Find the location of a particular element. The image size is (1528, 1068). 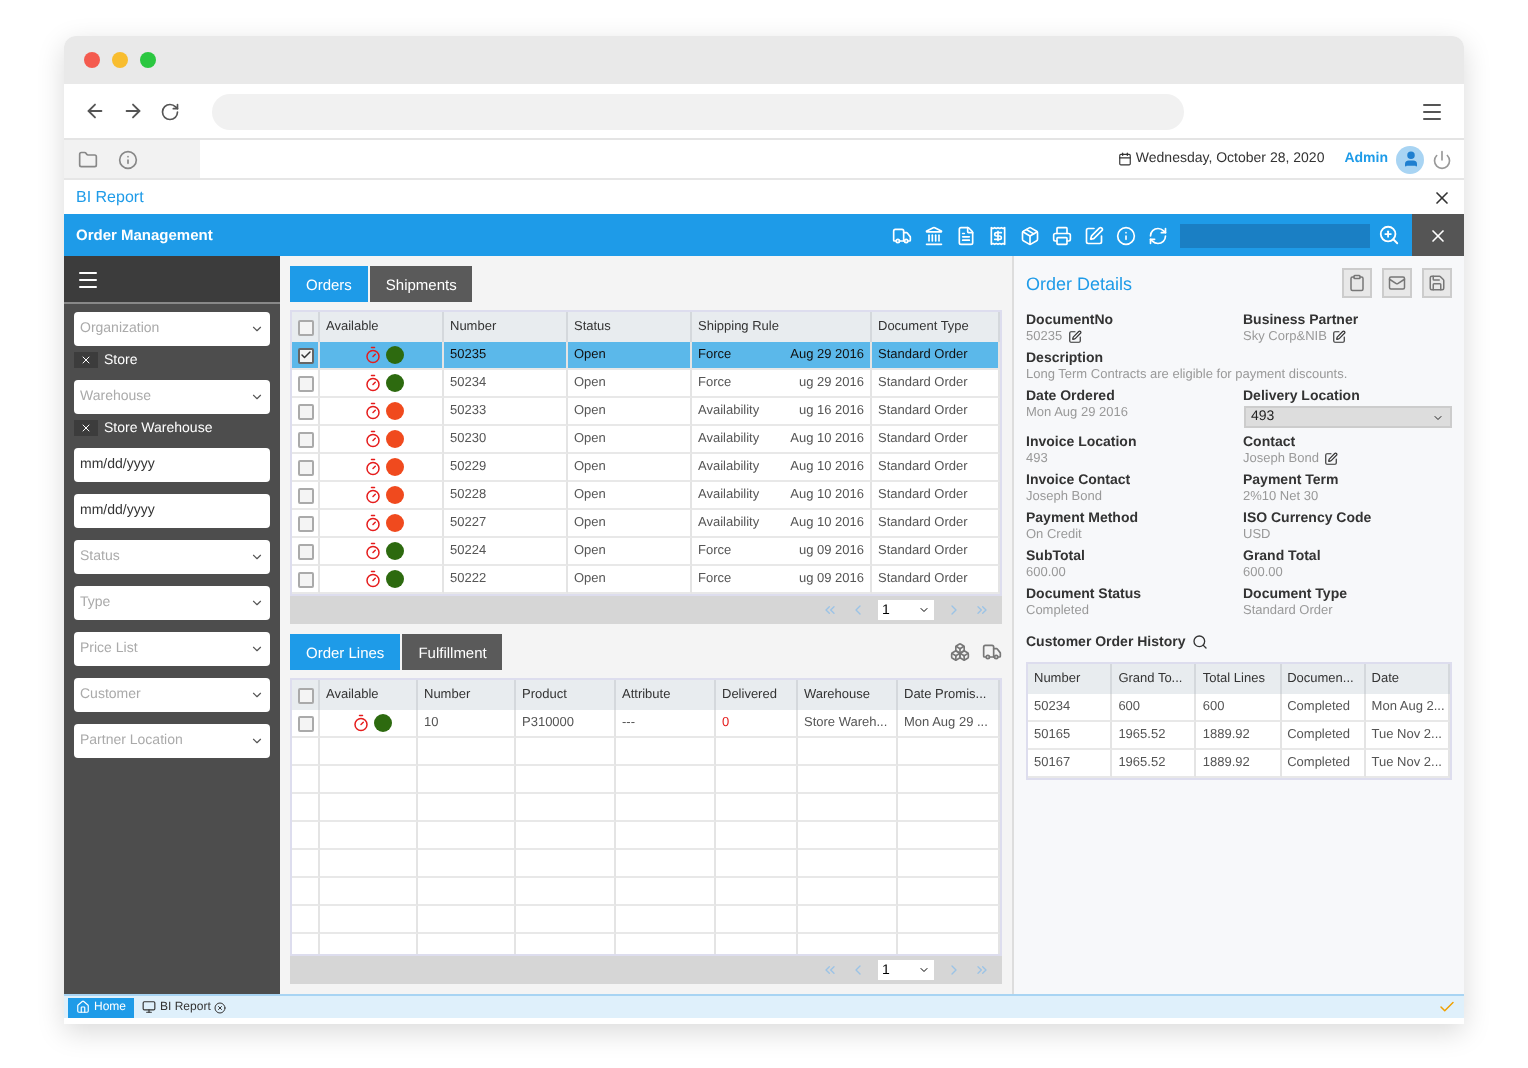

reload-icon is located at coordinates (170, 111).